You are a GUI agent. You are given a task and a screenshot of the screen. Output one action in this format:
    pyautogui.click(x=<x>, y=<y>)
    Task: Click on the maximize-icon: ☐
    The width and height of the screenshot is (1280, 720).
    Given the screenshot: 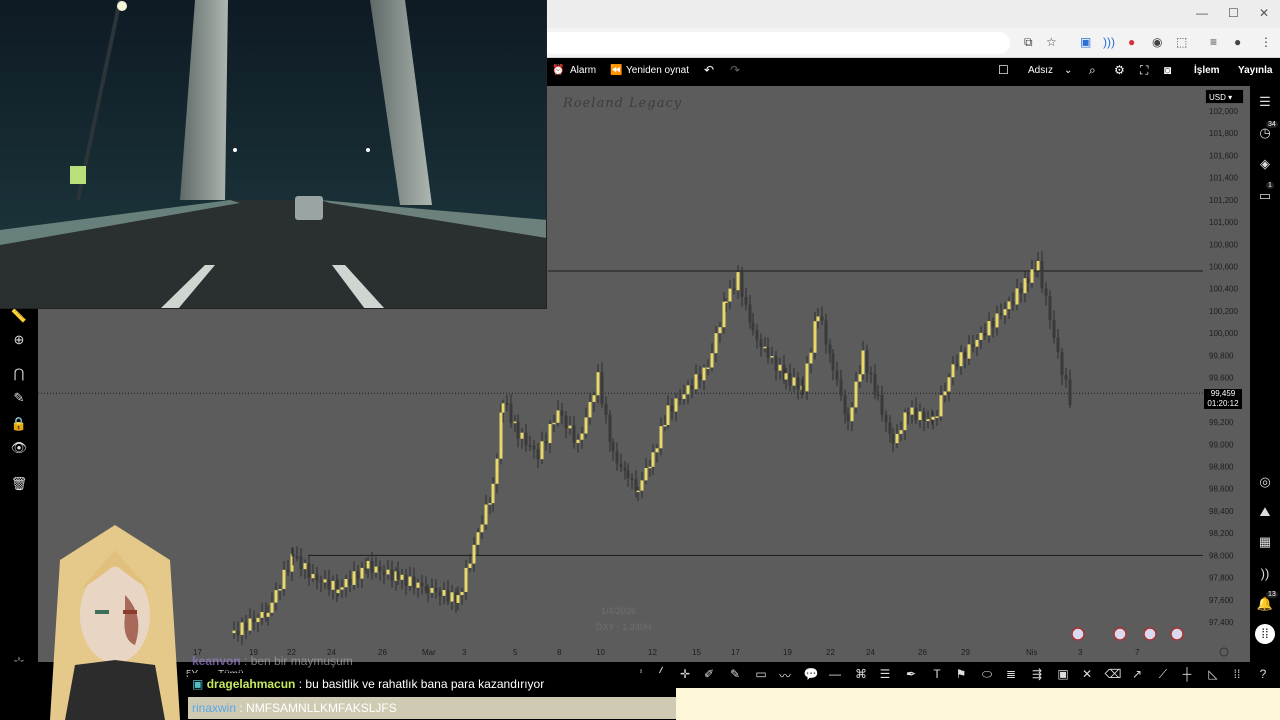 What is the action you would take?
    pyautogui.click(x=1233, y=13)
    